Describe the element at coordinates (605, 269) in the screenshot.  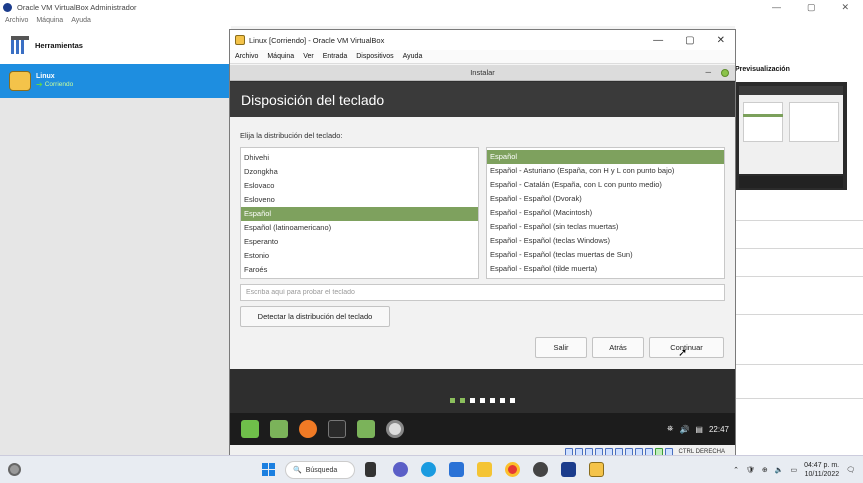
I see `list-item: Español - Español (tilde muerta)` at that location.